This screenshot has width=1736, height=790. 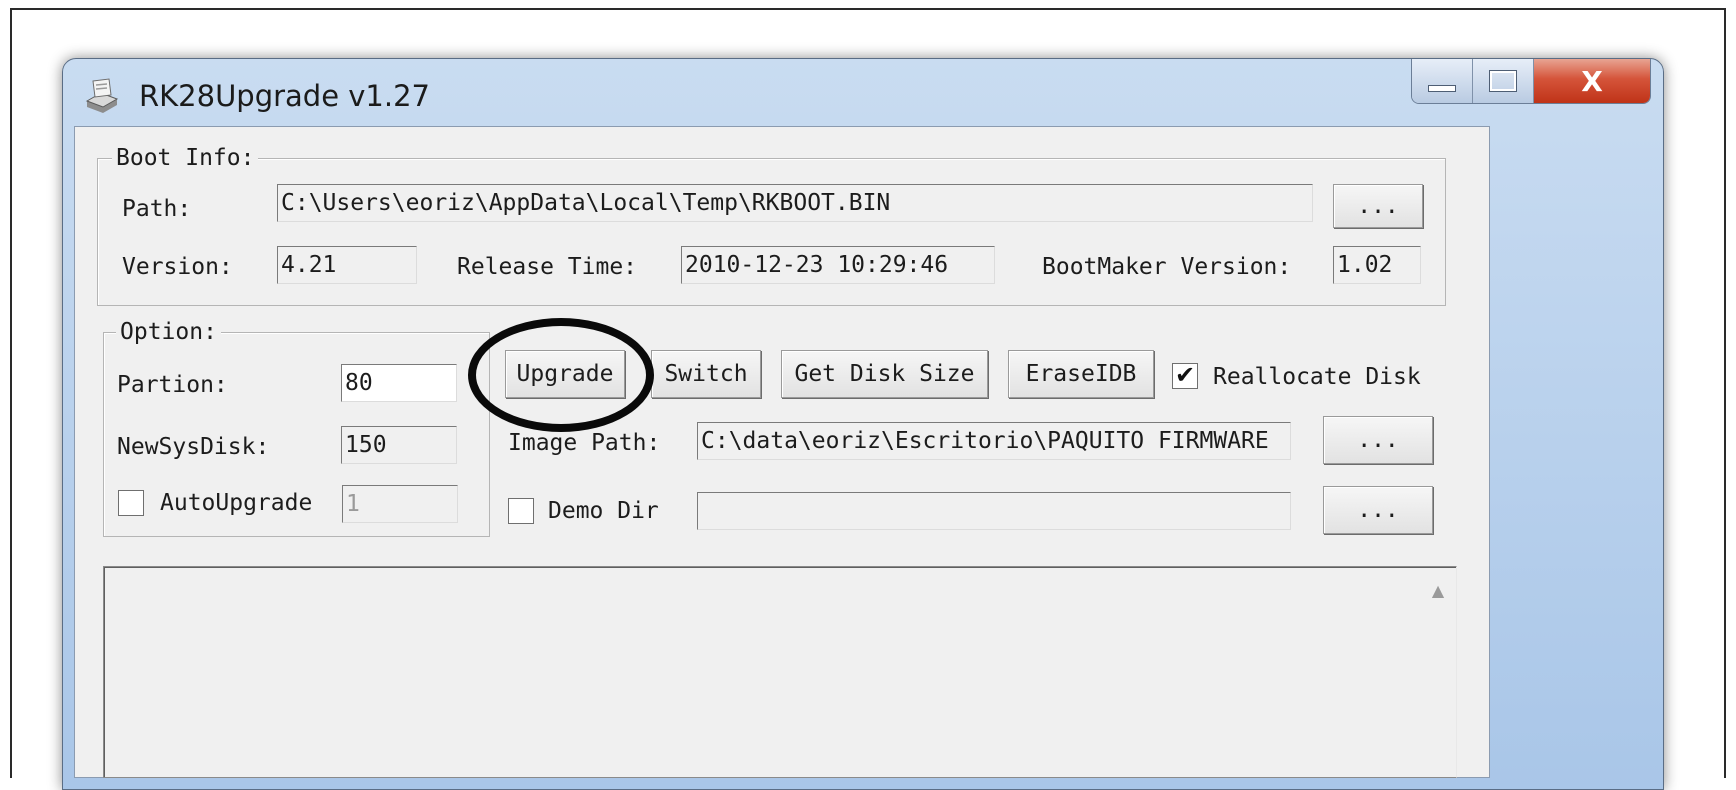 What do you see at coordinates (285, 96) in the screenshot?
I see `window-title: RK28Upgrade v1.27` at bounding box center [285, 96].